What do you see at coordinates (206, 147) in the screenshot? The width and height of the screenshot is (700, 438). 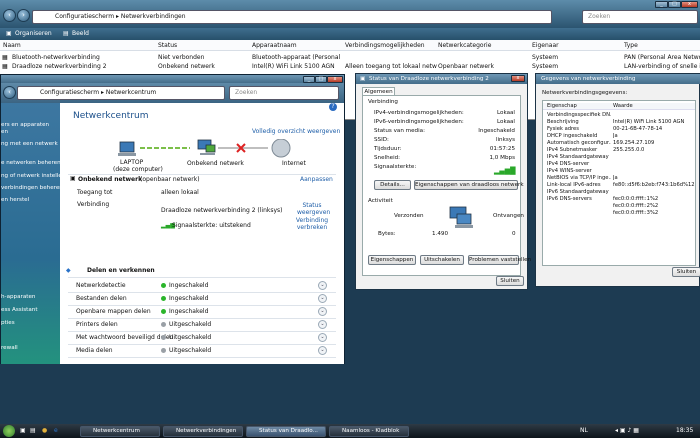 I see `network-icon` at bounding box center [206, 147].